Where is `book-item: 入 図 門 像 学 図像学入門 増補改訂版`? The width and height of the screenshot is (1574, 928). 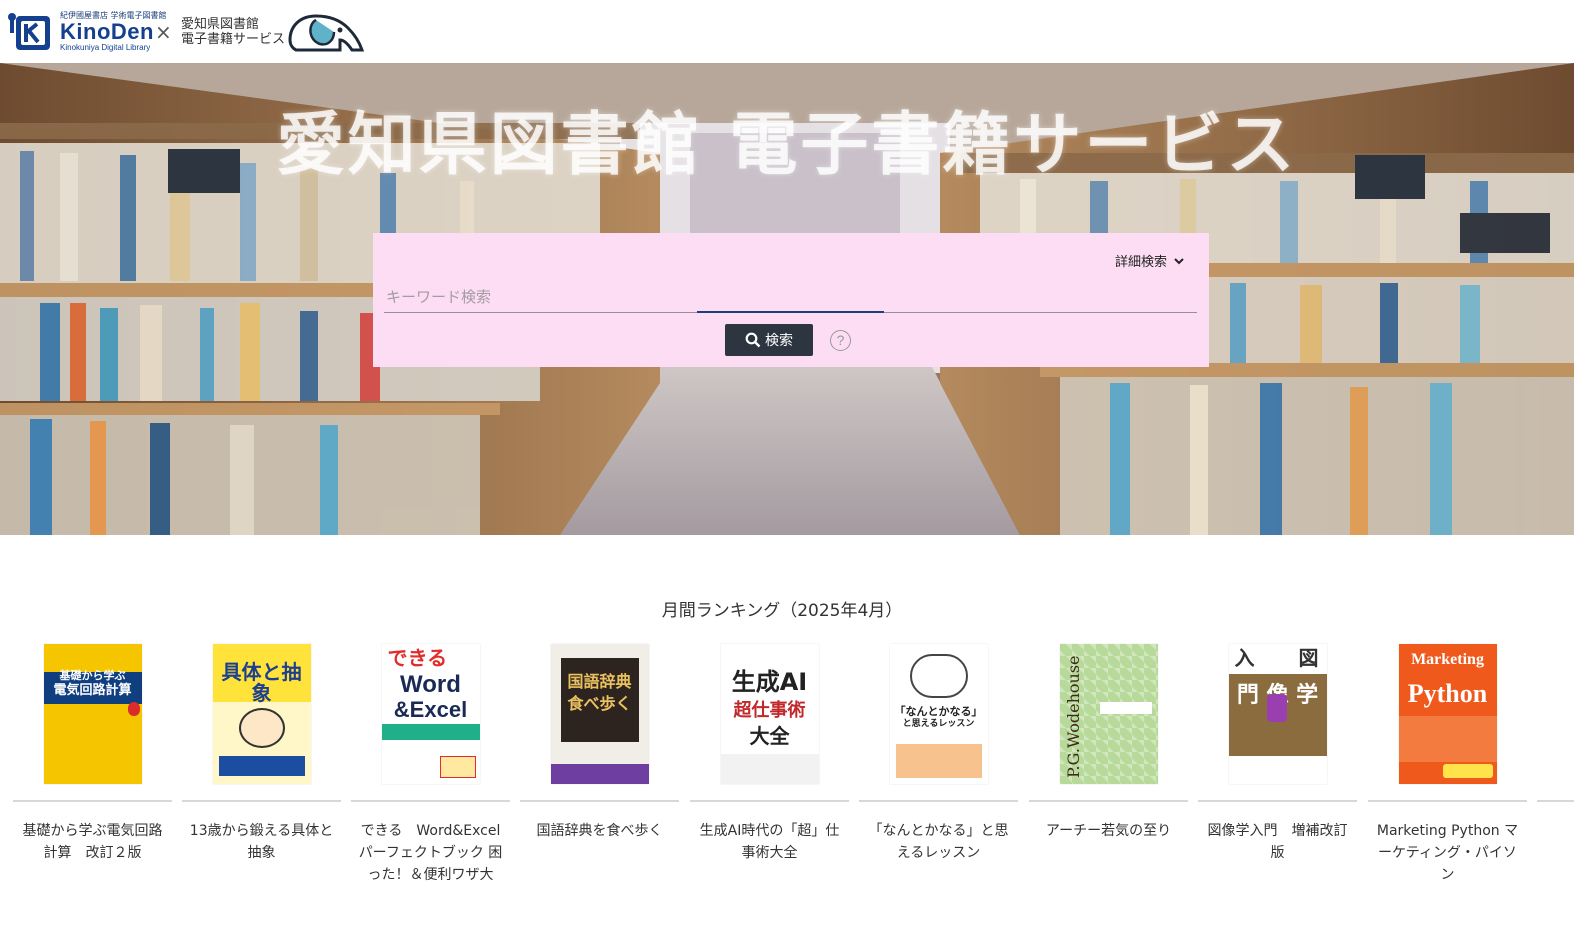 book-item: 入 図 門 像 学 図像学入門 増補改訂版 is located at coordinates (1277, 754).